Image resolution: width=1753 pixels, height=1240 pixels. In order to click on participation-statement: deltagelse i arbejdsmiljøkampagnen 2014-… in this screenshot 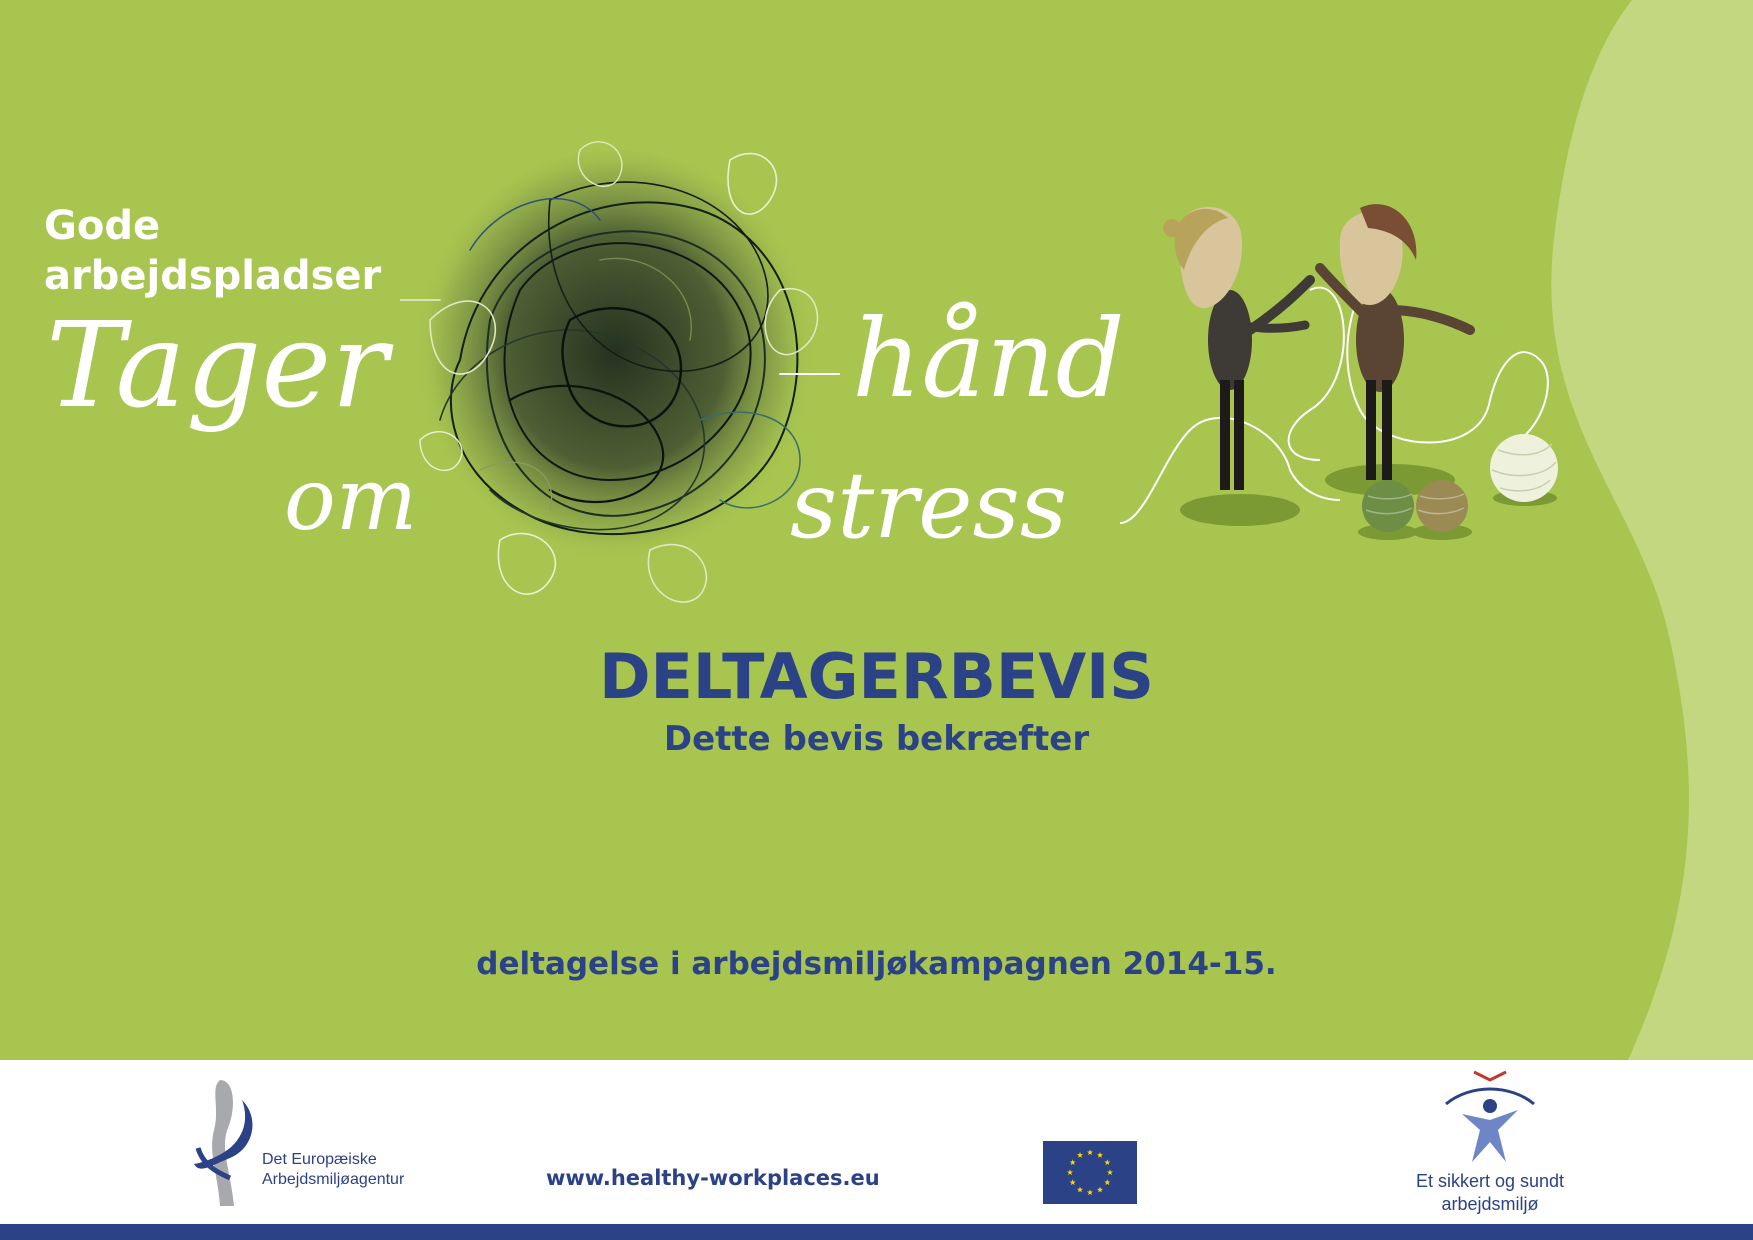, I will do `click(876, 964)`.